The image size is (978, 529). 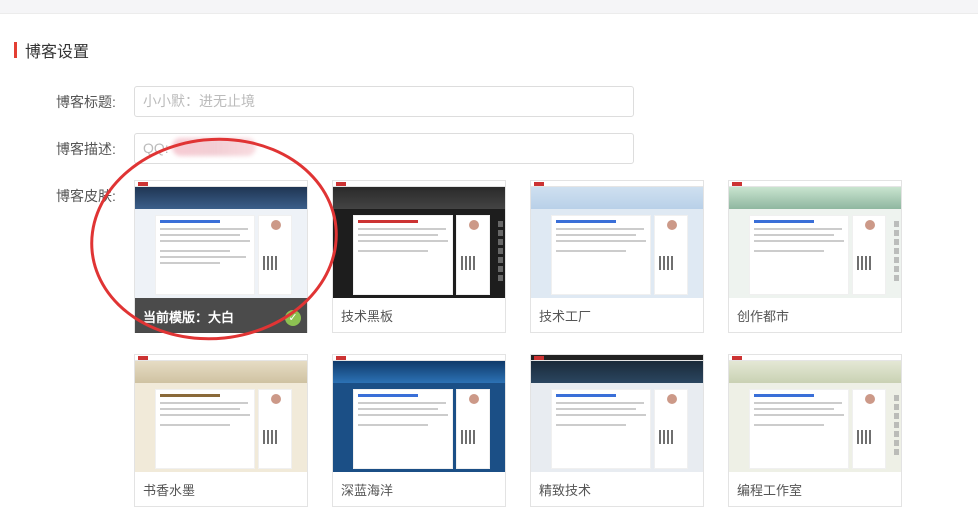 I want to click on skin-name: 创作都市, so click(x=763, y=316).